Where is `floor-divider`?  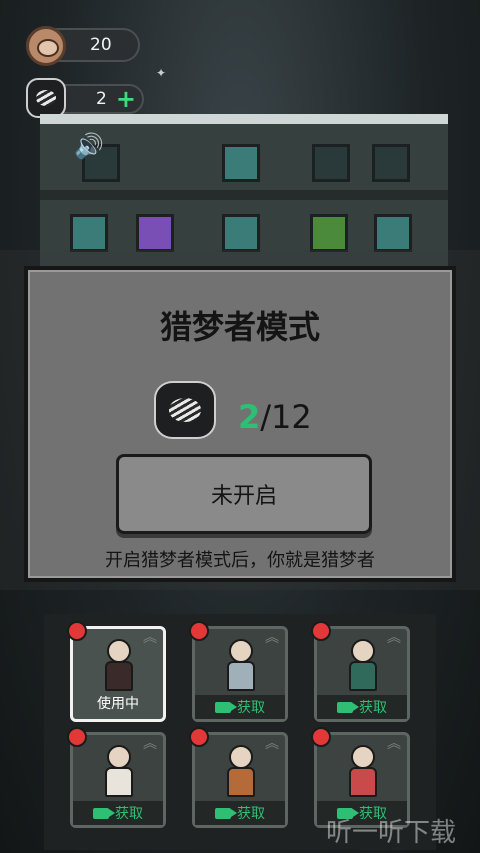 floor-divider is located at coordinates (244, 195).